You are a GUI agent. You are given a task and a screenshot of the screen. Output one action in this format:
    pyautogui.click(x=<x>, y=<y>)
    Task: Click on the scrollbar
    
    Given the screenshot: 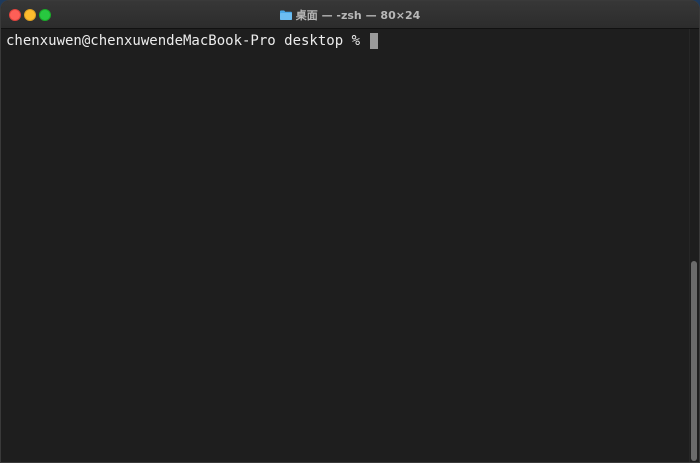 What is the action you would take?
    pyautogui.click(x=694, y=245)
    